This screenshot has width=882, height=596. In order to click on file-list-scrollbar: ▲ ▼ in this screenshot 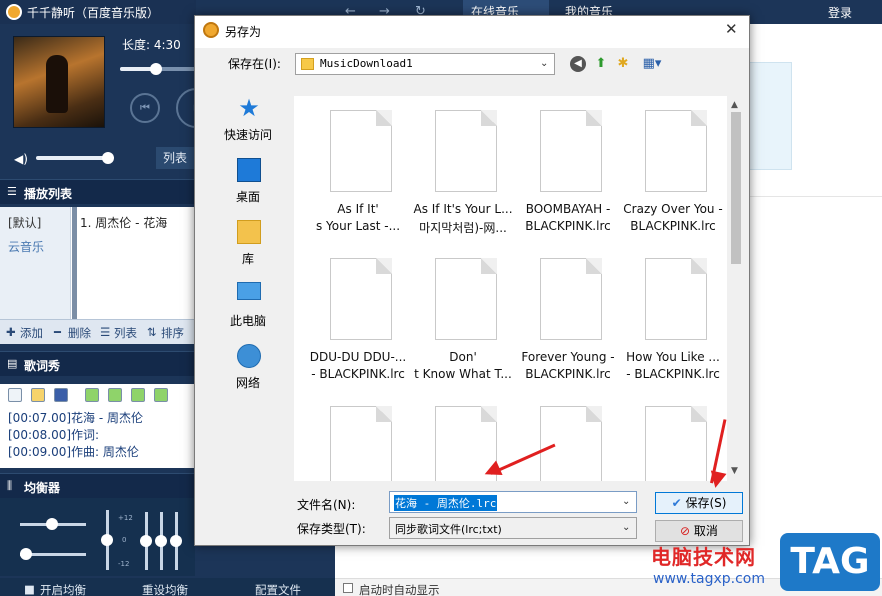, I will do `click(735, 288)`.